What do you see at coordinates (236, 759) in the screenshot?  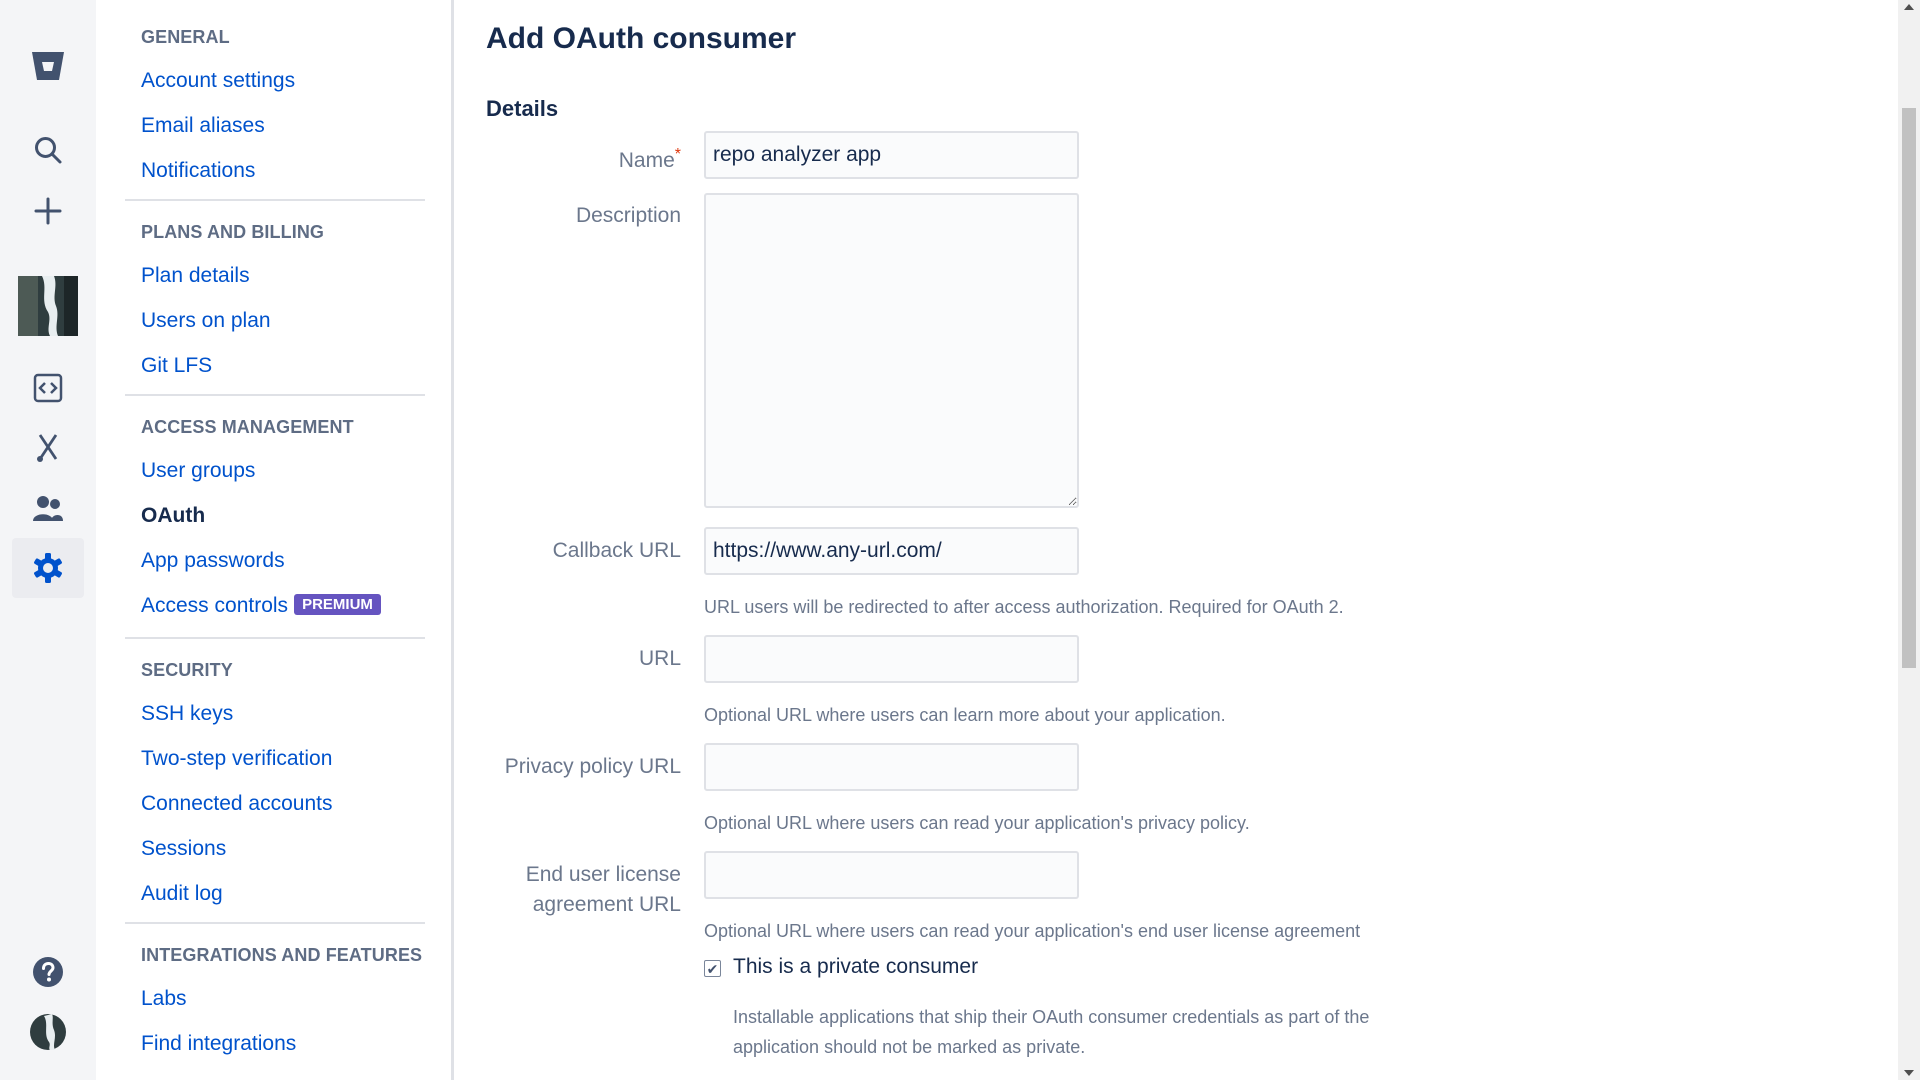 I see `sidebar-item-two-step-verification: Two-step verification` at bounding box center [236, 759].